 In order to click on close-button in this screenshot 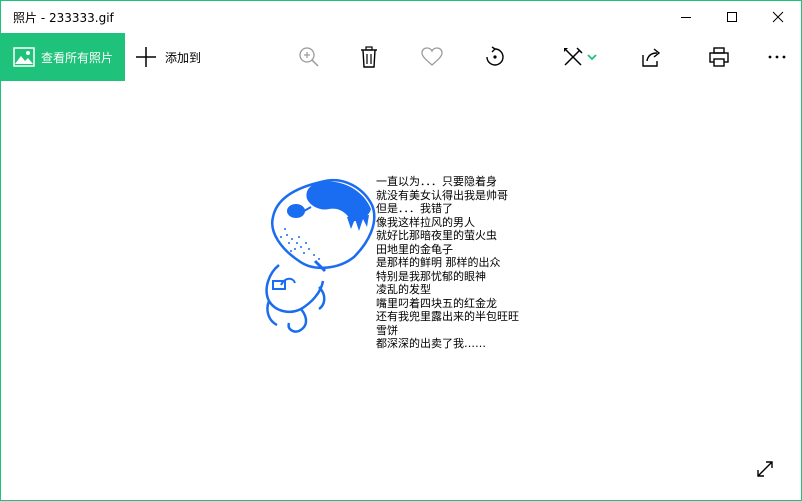, I will do `click(778, 17)`.